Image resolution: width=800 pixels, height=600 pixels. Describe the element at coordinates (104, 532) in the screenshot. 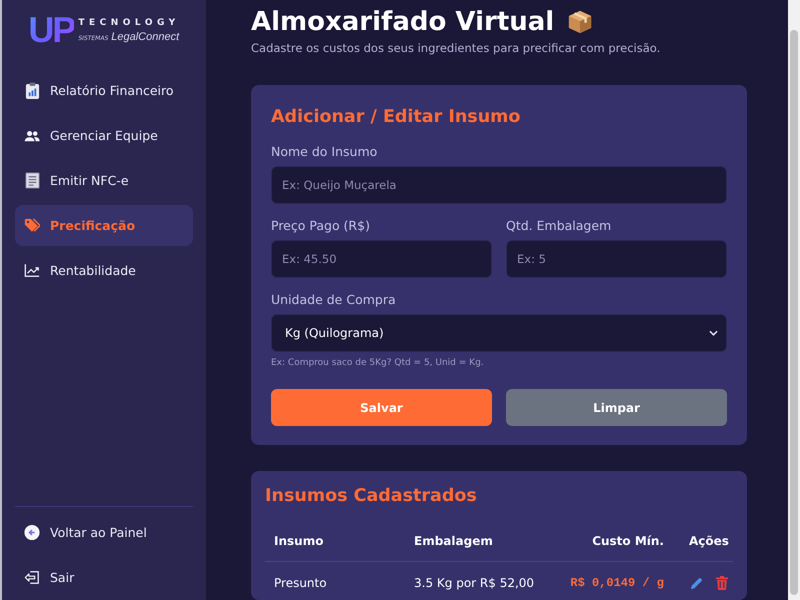

I see `sidebar-item: Voltar ao Painel` at that location.